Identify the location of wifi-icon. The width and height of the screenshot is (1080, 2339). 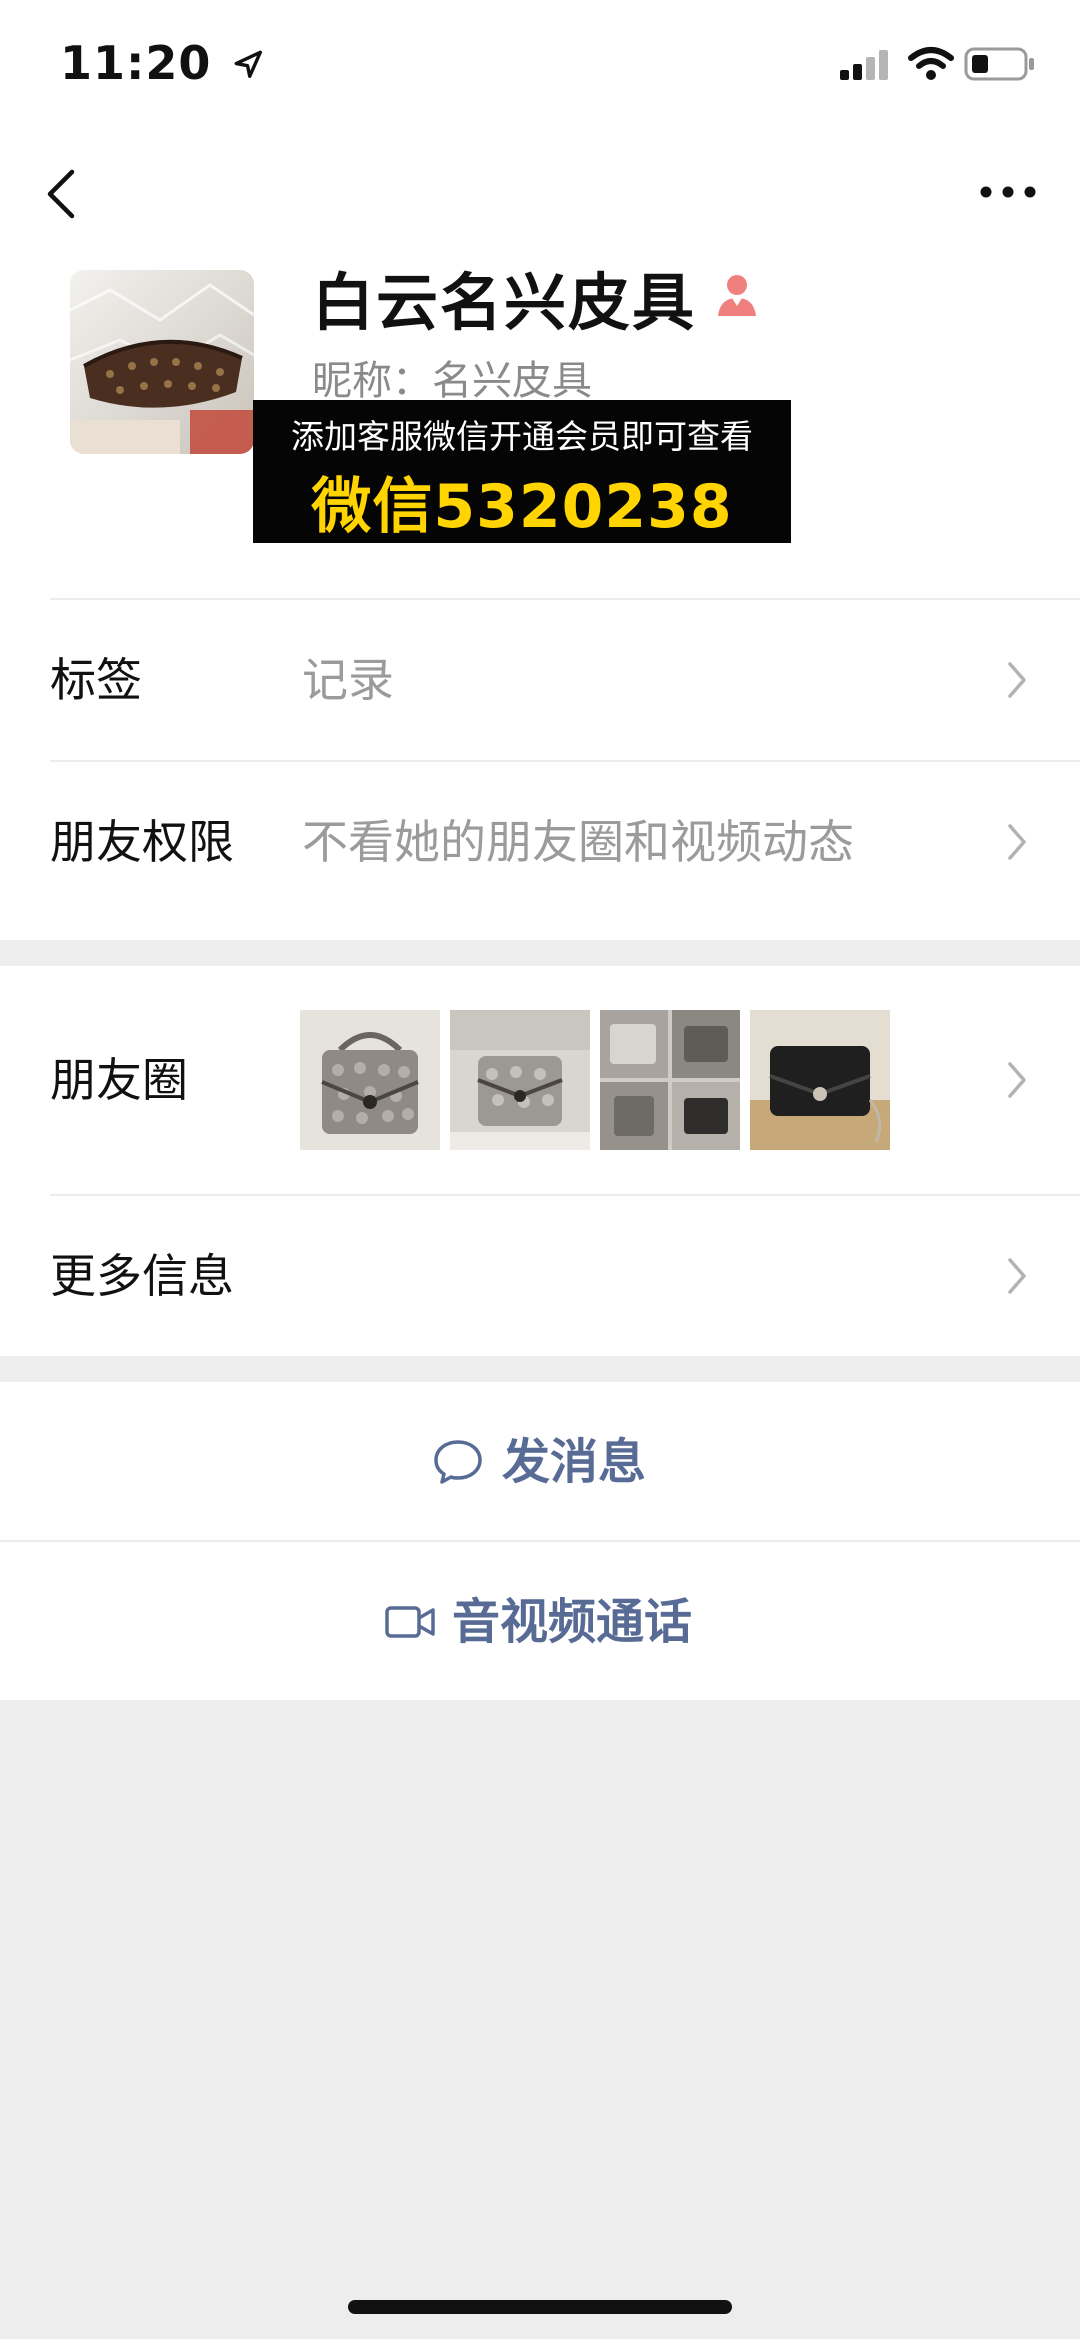
(931, 63).